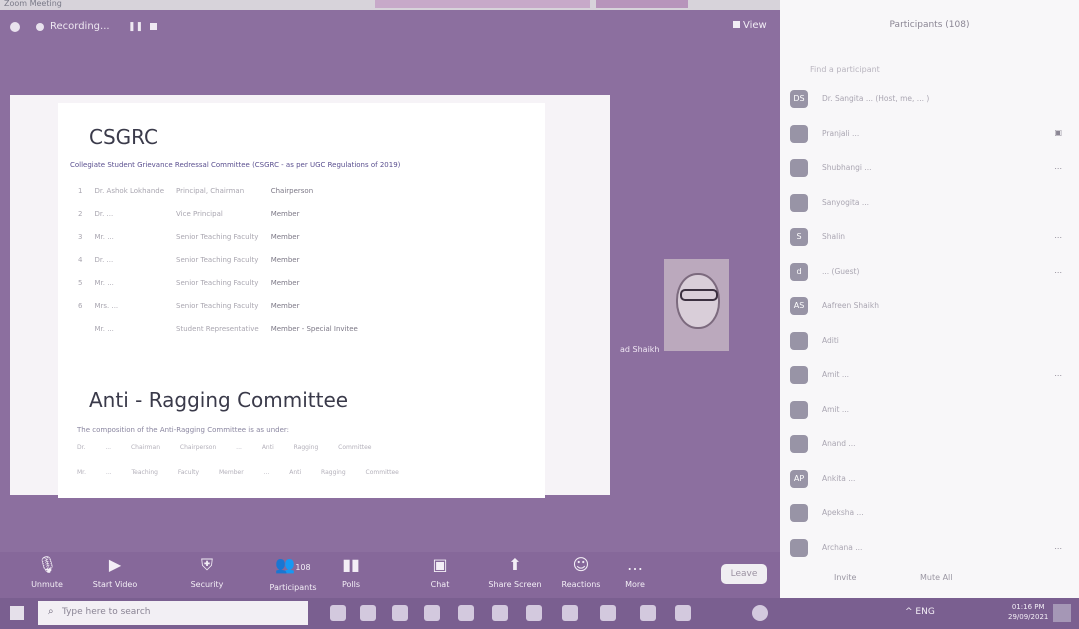  I want to click on polls-button: ▮▮ Polls, so click(351, 573).